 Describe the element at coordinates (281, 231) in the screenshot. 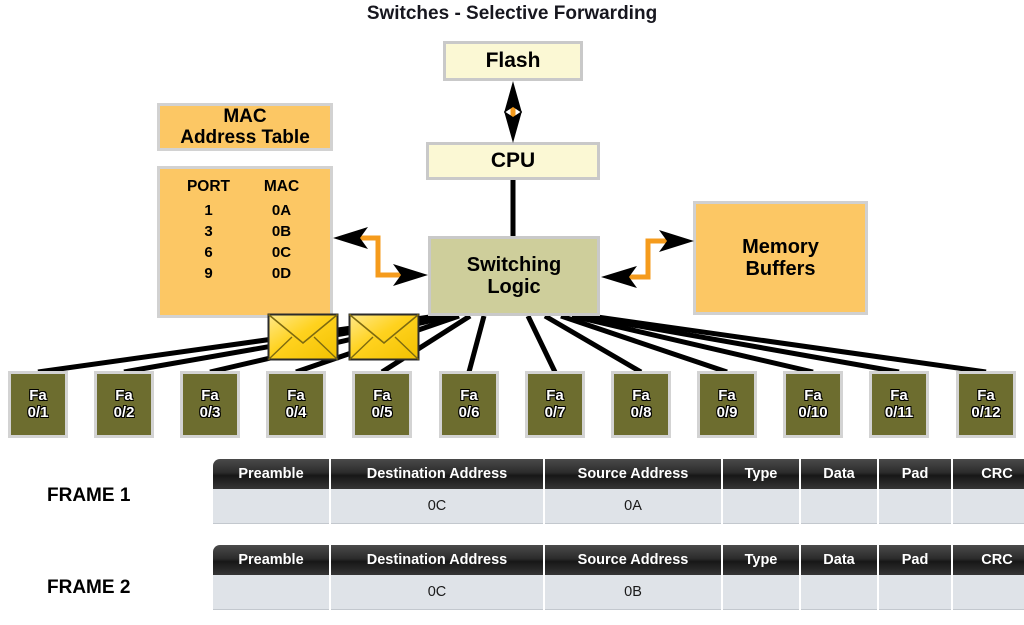

I see `mac-row-1-mac: 0B` at that location.